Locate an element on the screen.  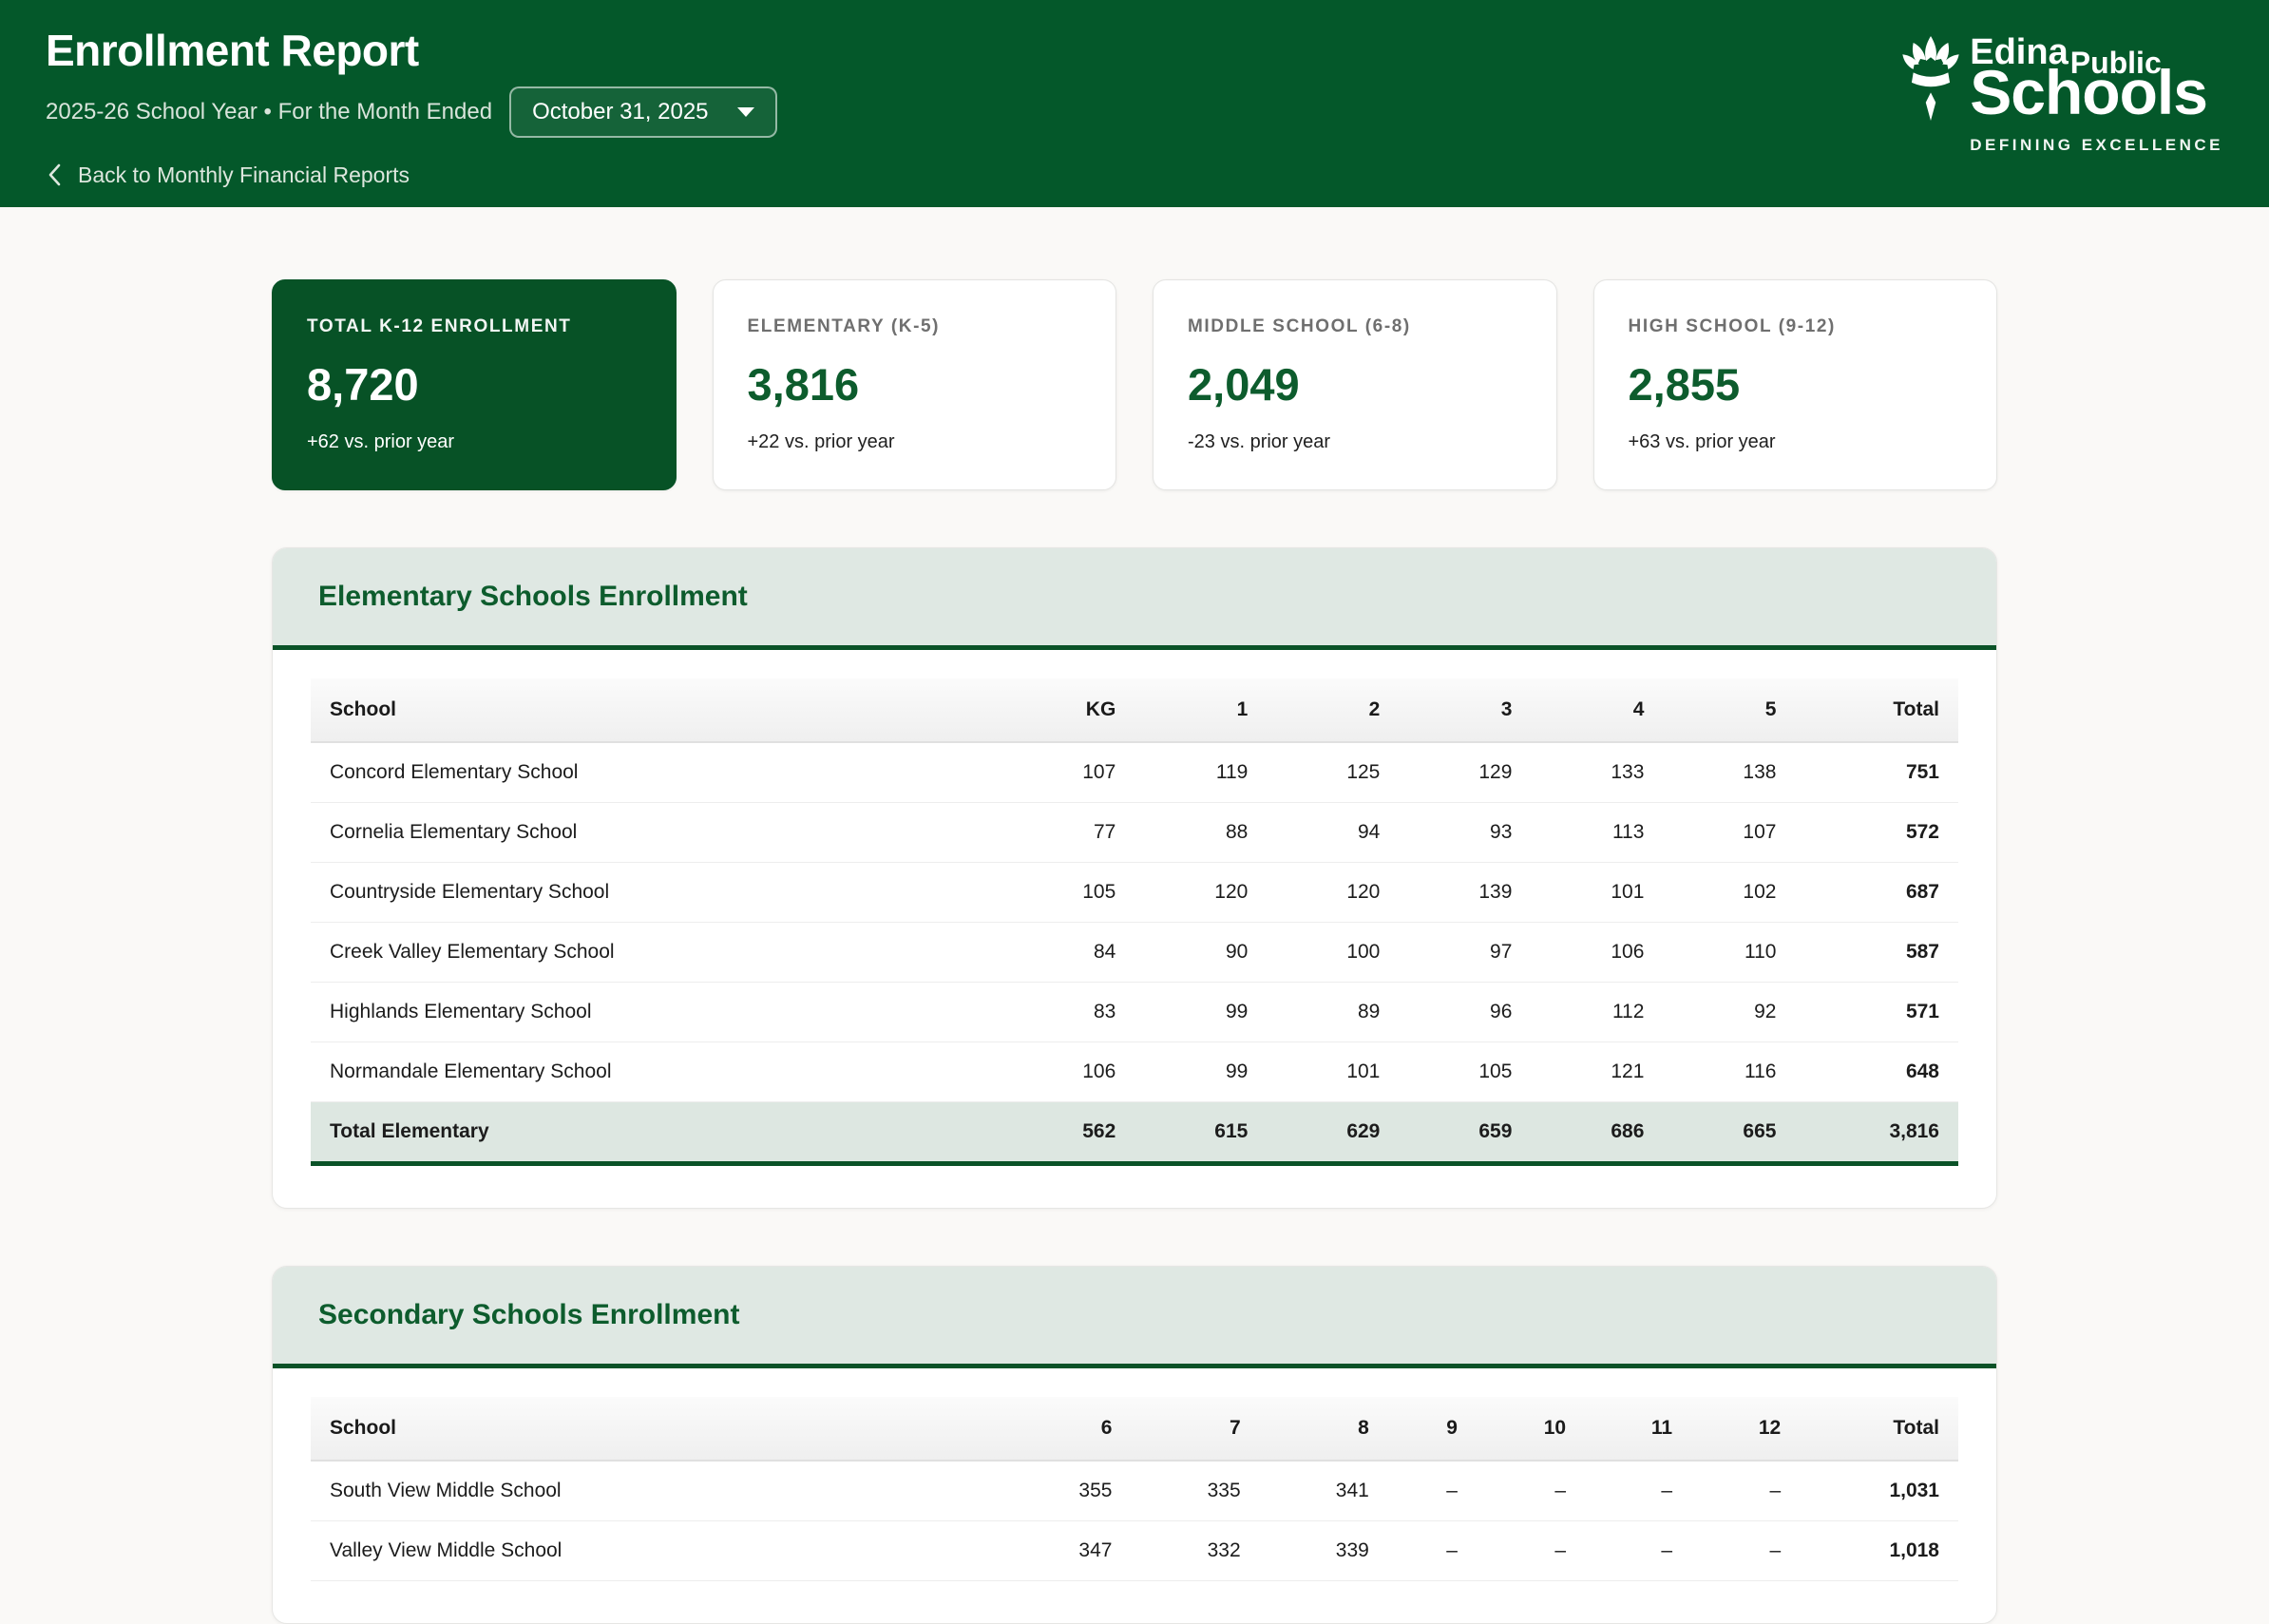
value-cell: 119 is located at coordinates (1201, 772).